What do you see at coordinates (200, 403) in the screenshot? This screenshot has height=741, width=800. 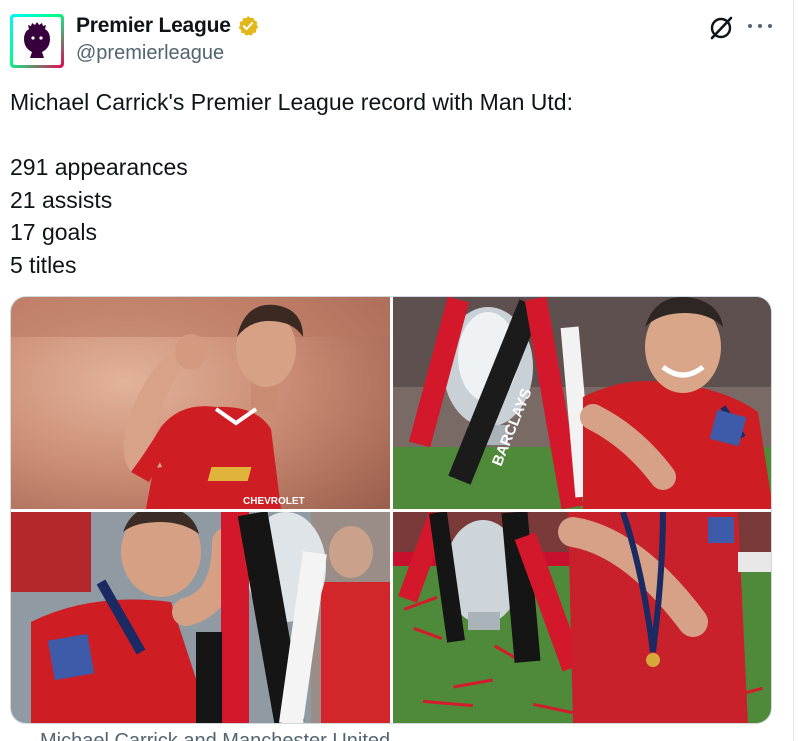 I see `media-photo-1: CHEVROLET` at bounding box center [200, 403].